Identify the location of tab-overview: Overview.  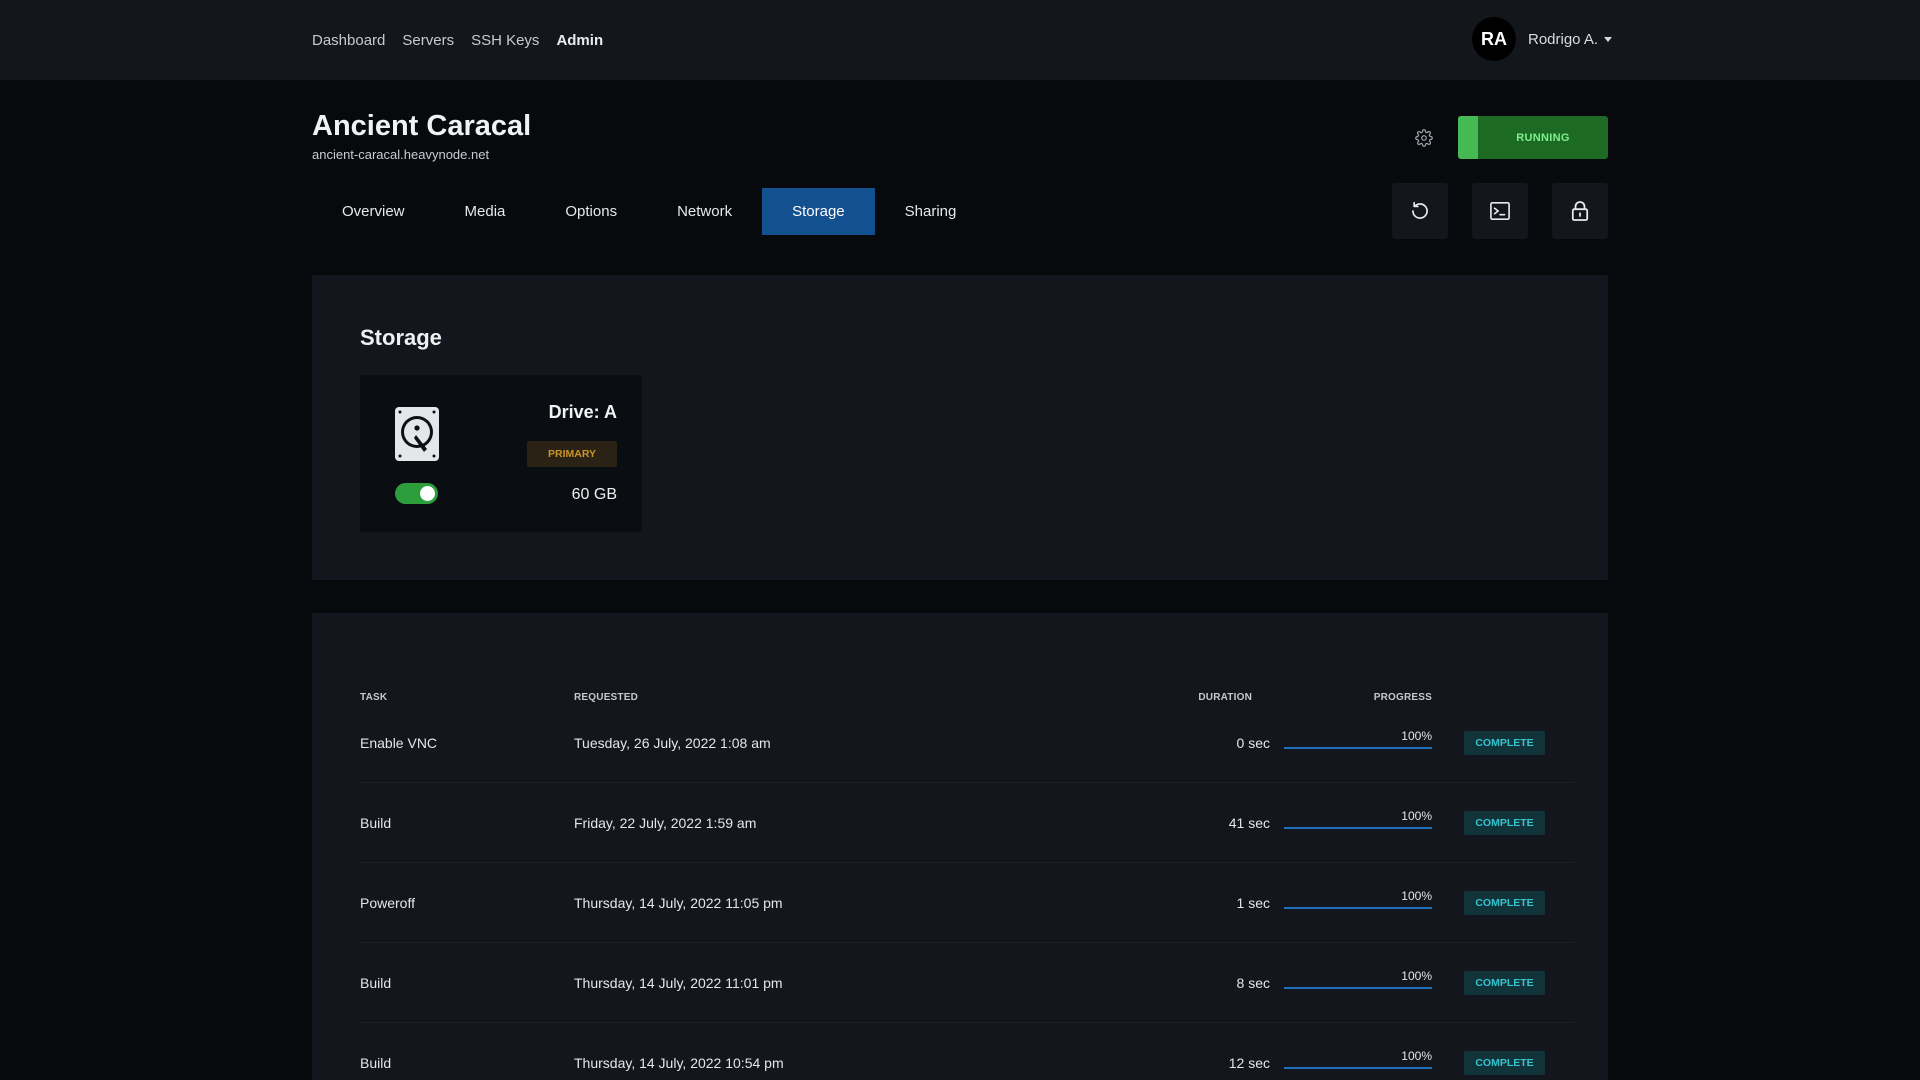
(373, 211).